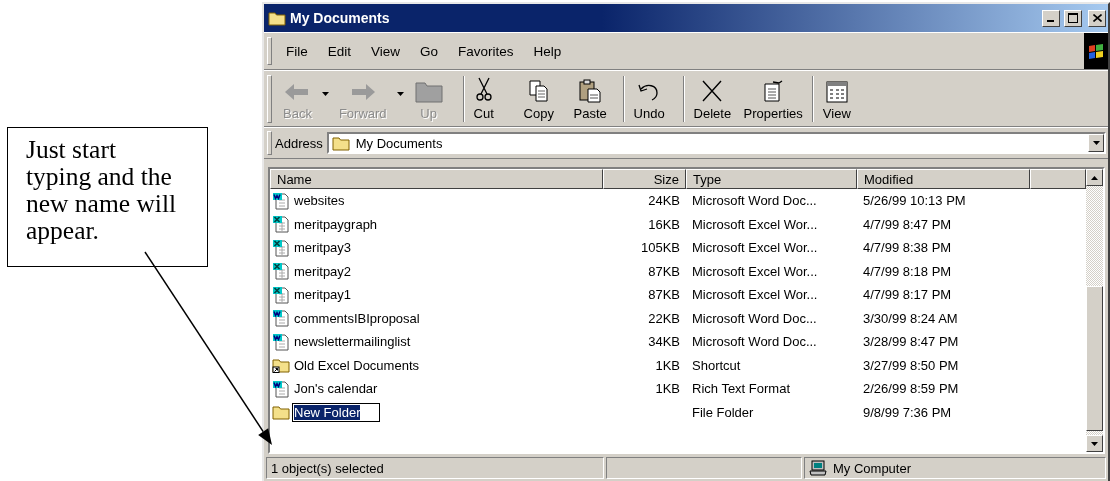 The height and width of the screenshot is (481, 1110). Describe the element at coordinates (336, 224) in the screenshot. I see `file-name: meritpaygraph` at that location.